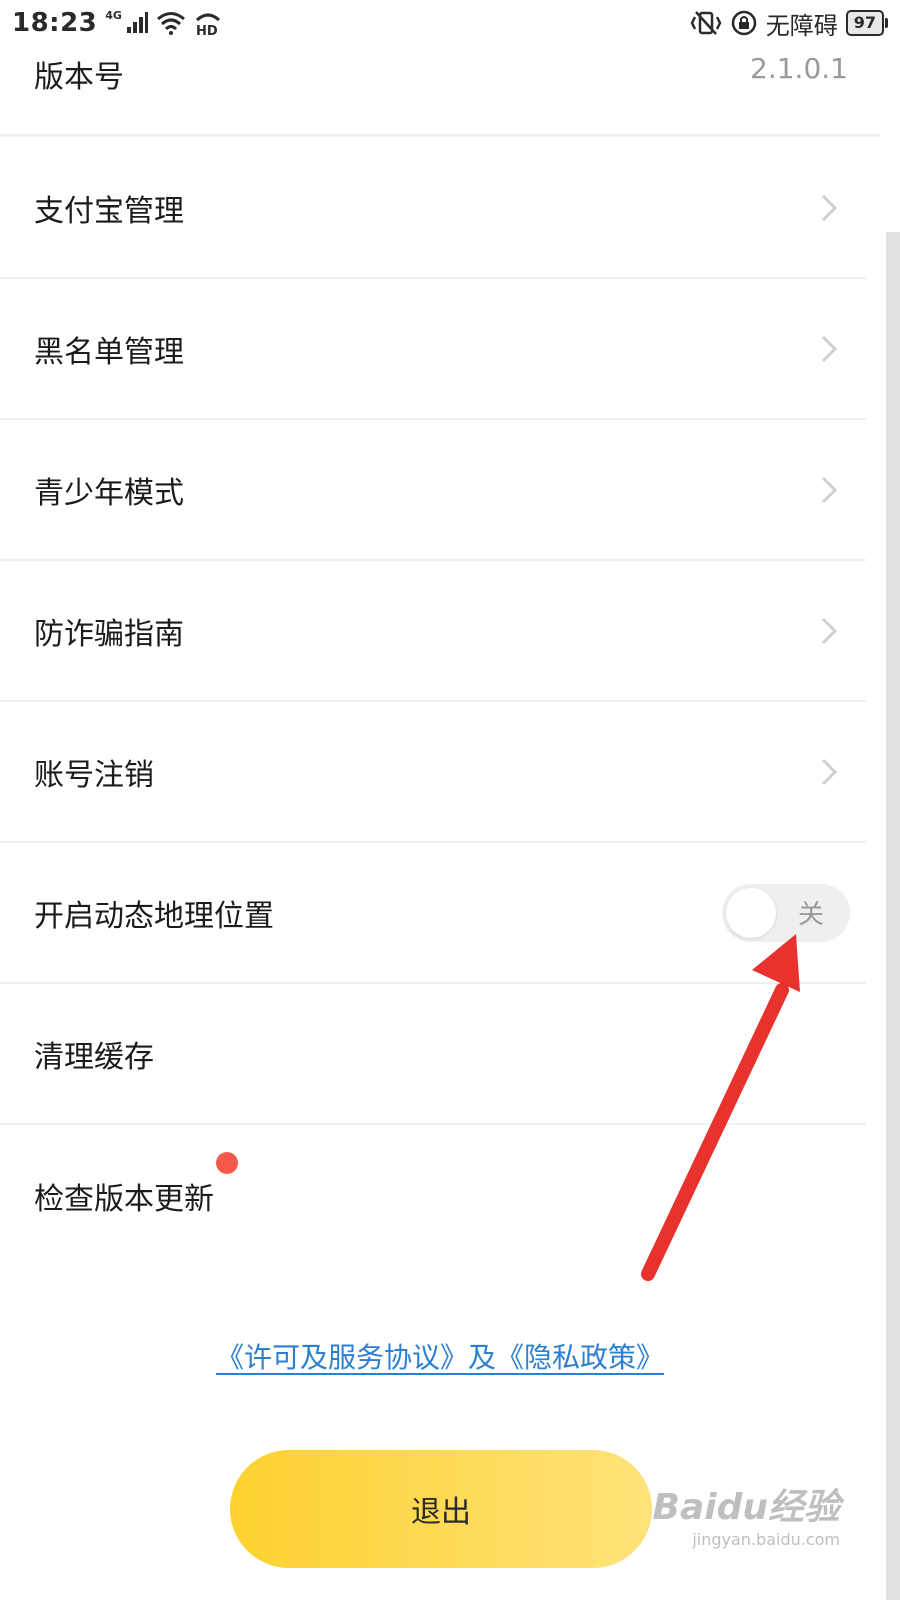 Image resolution: width=900 pixels, height=1600 pixels. Describe the element at coordinates (207, 30) in the screenshot. I see `svg-text: HD` at that location.